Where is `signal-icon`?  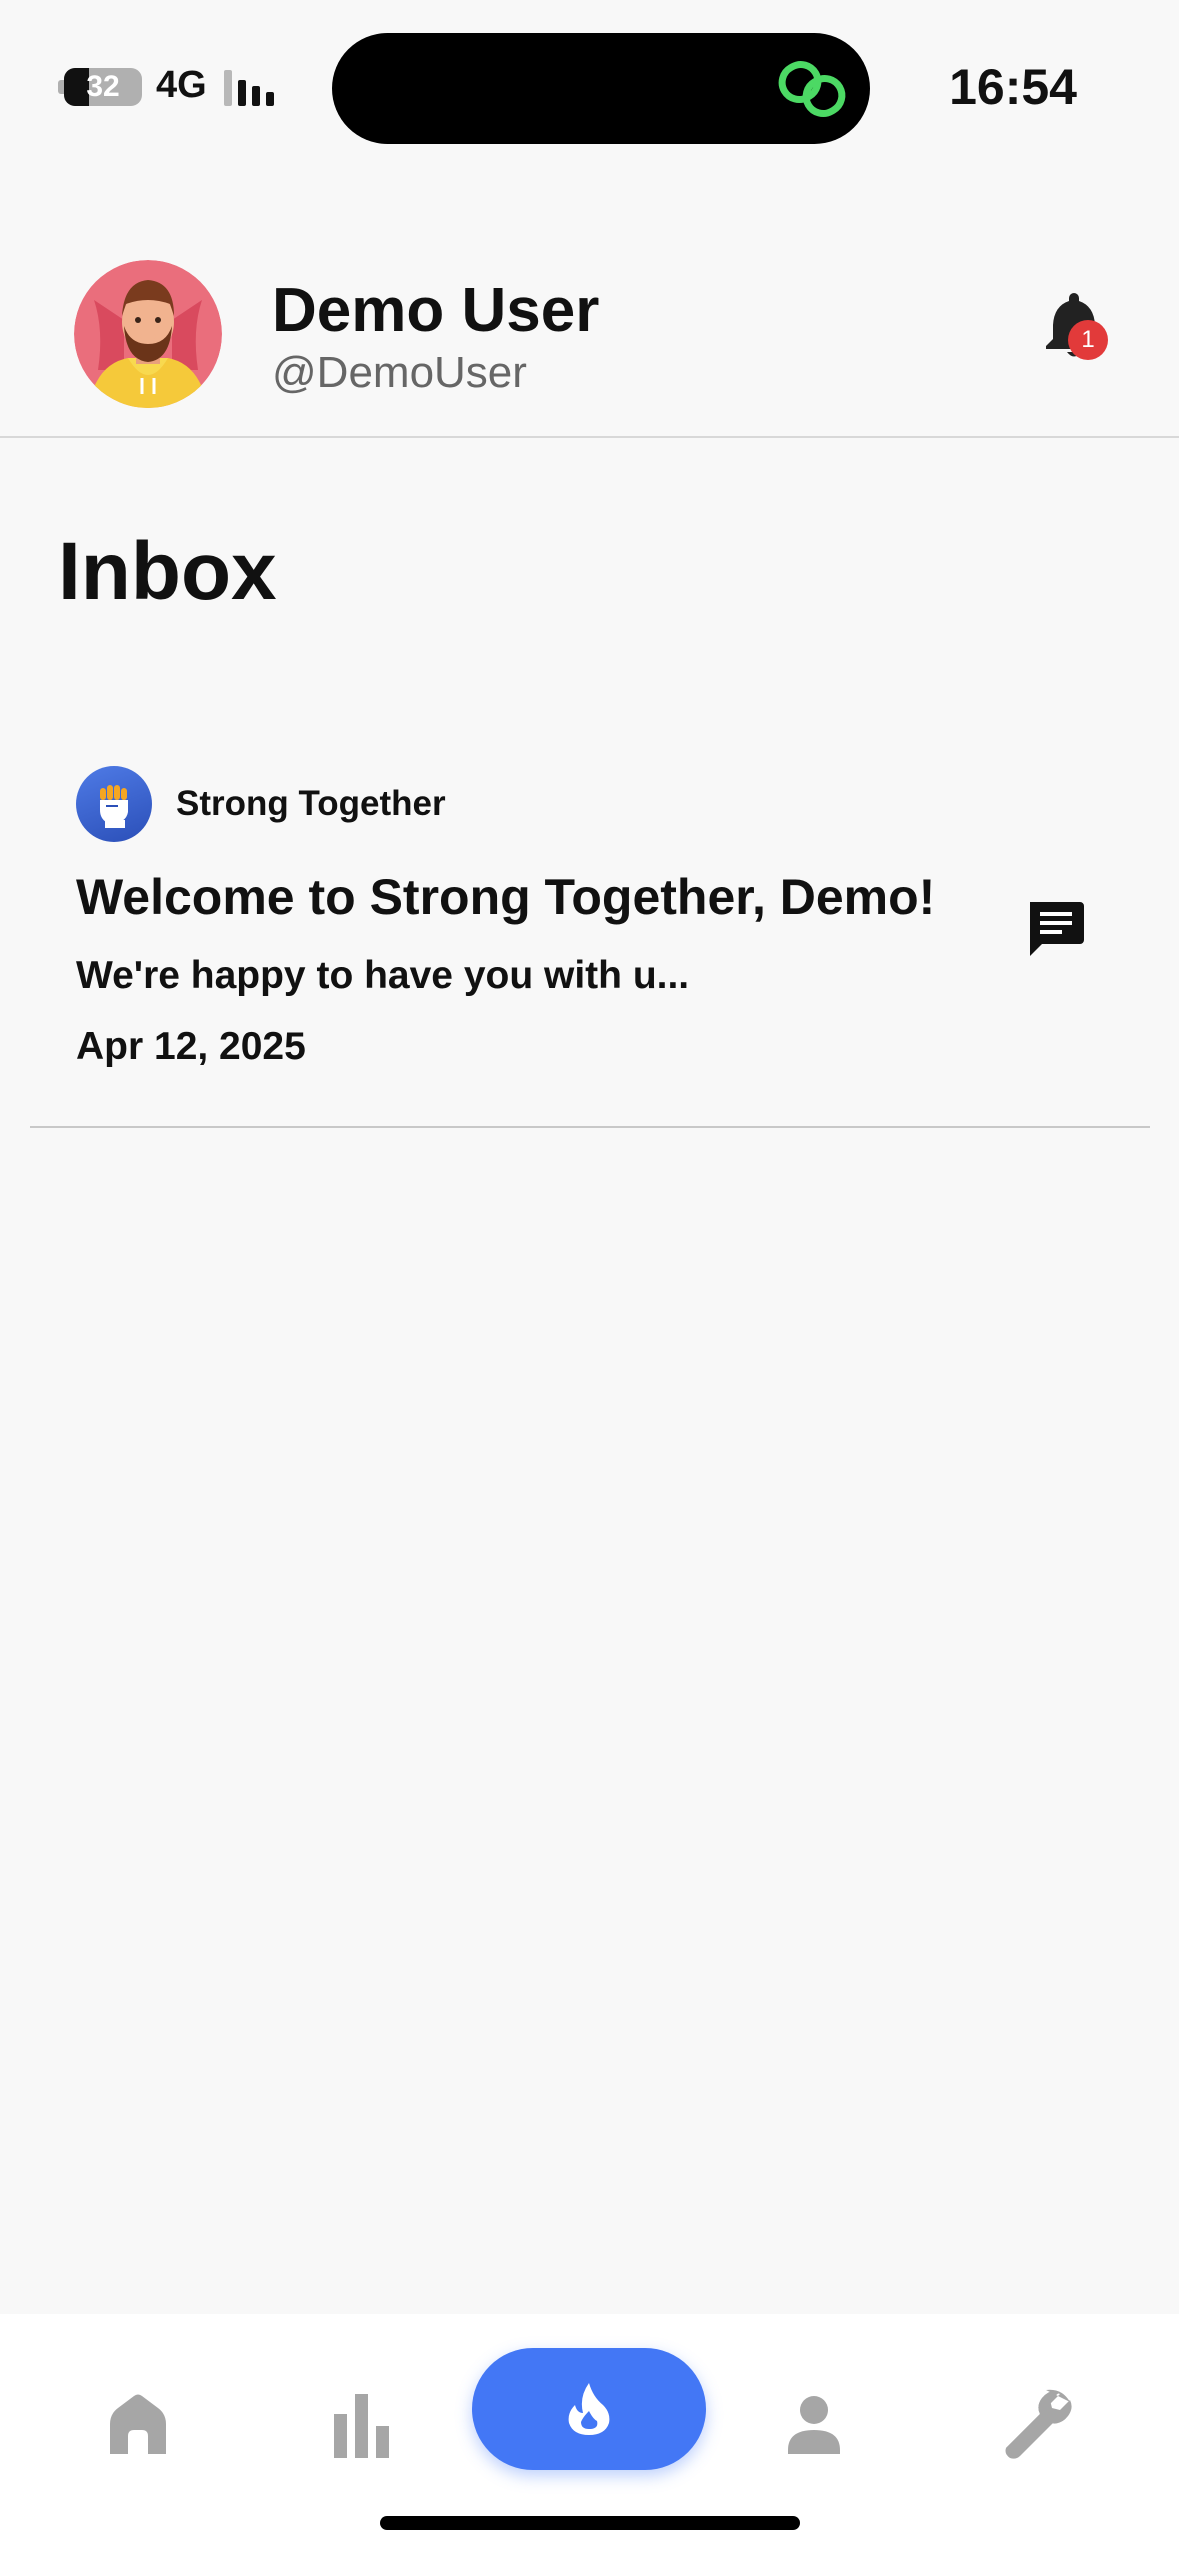 signal-icon is located at coordinates (254, 88).